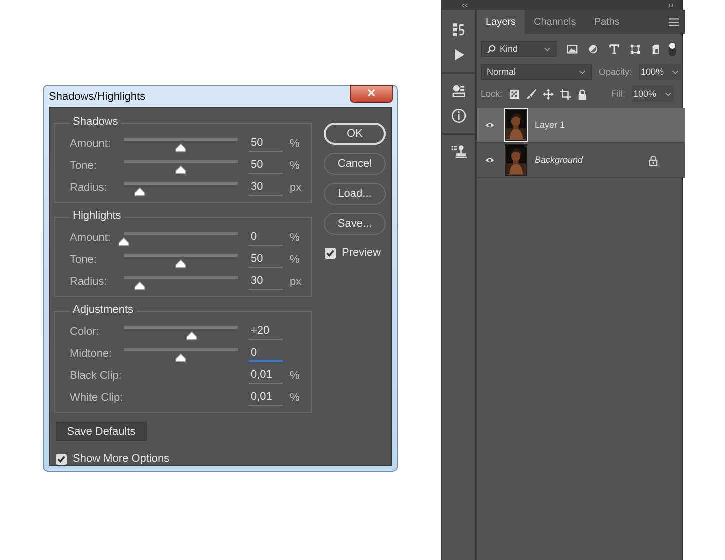 Image resolution: width=725 pixels, height=560 pixels. I want to click on search-icon, so click(491, 49).